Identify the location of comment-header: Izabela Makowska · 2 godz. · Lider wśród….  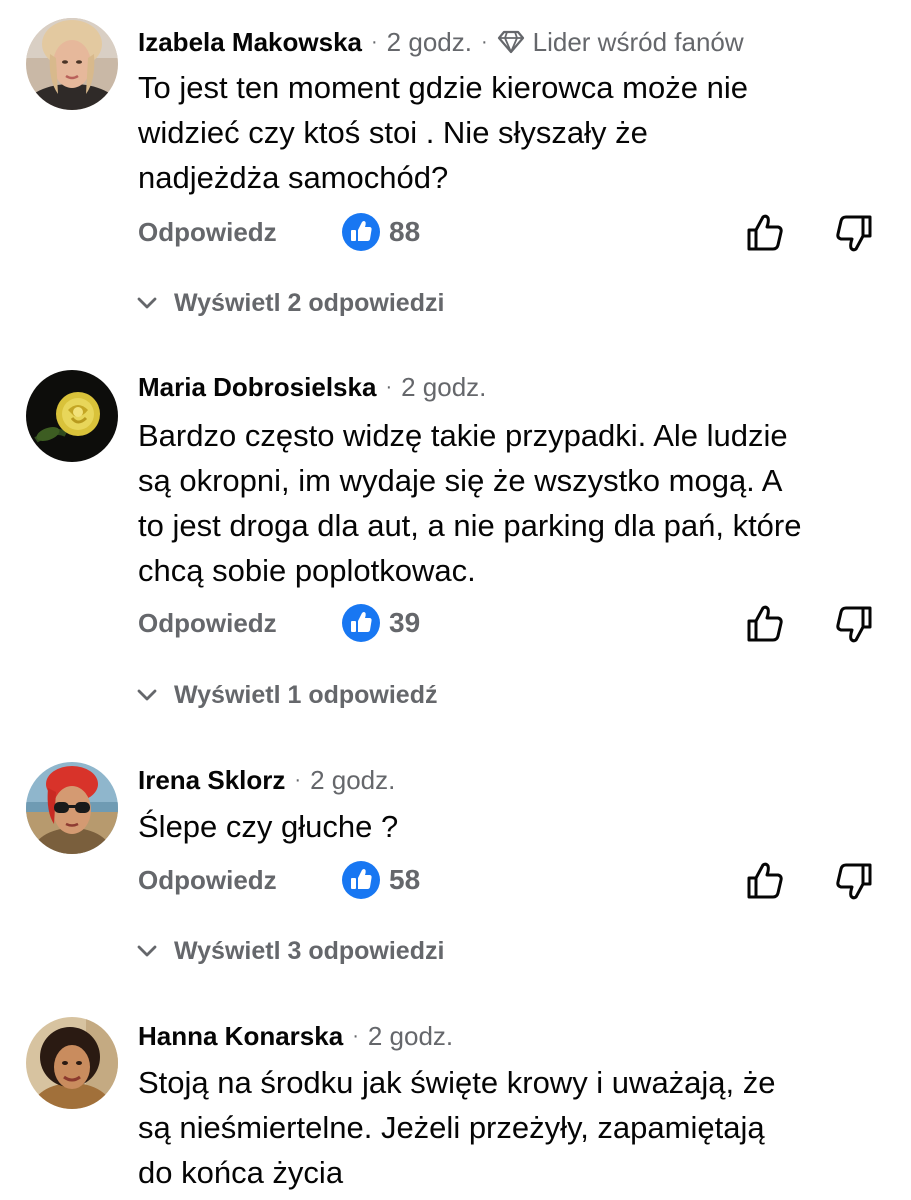
(441, 42).